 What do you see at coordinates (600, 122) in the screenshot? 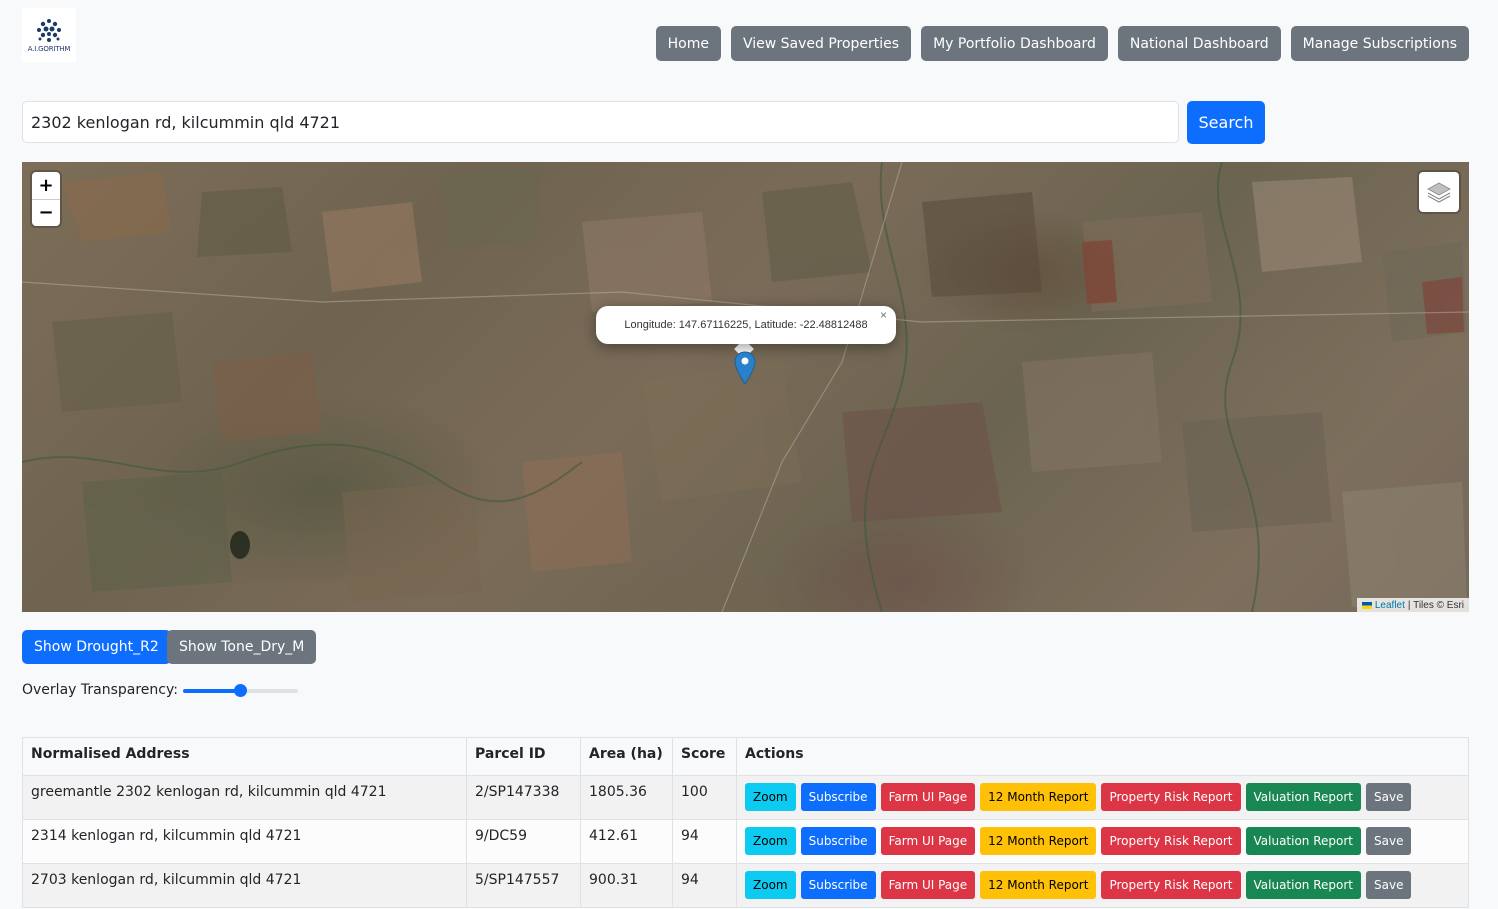
I see `address-search-input: 2302 kenlogan rd, kilcummin qld 4721` at bounding box center [600, 122].